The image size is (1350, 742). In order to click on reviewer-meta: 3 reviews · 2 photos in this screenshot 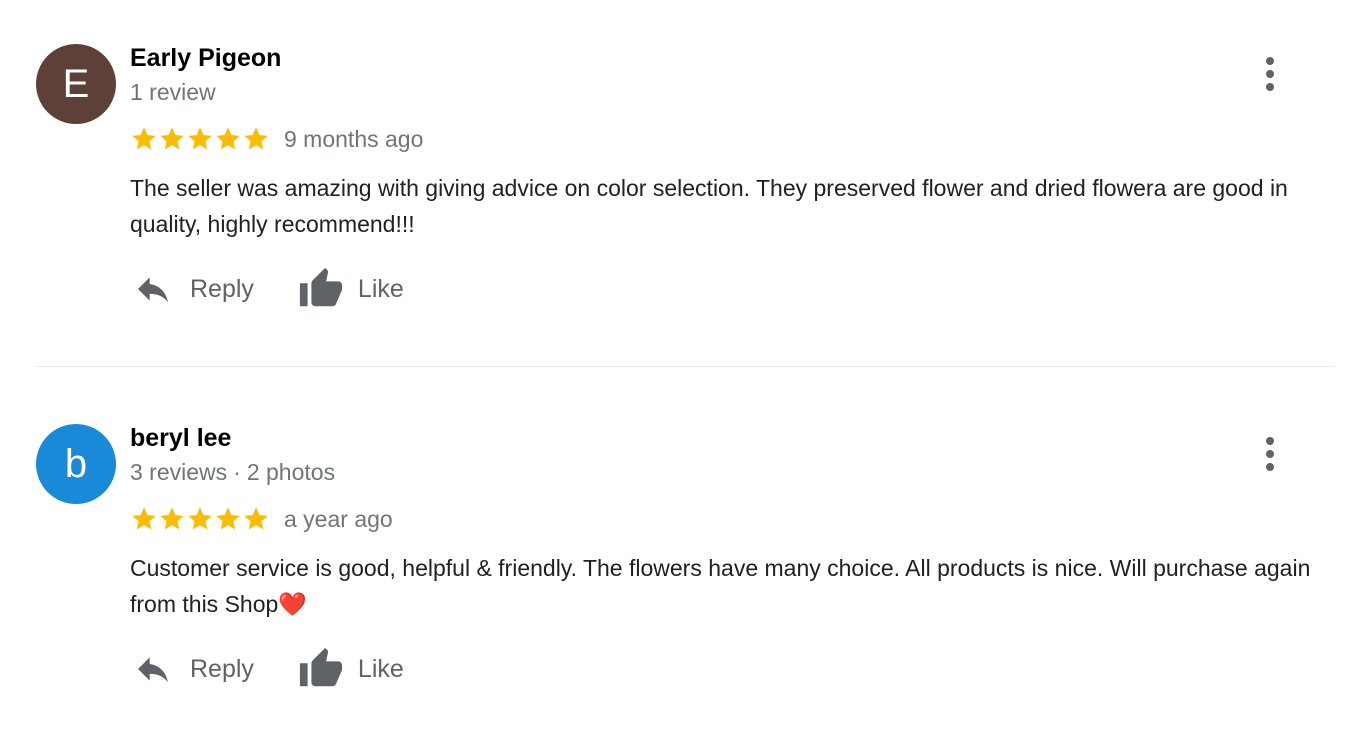, I will do `click(232, 472)`.